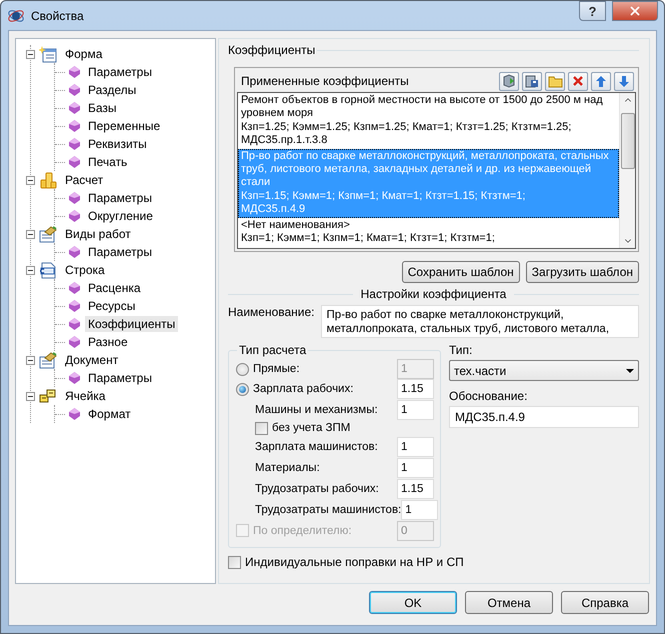 The image size is (665, 634). Describe the element at coordinates (85, 270) in the screenshot. I see `tree-node: Строка` at that location.